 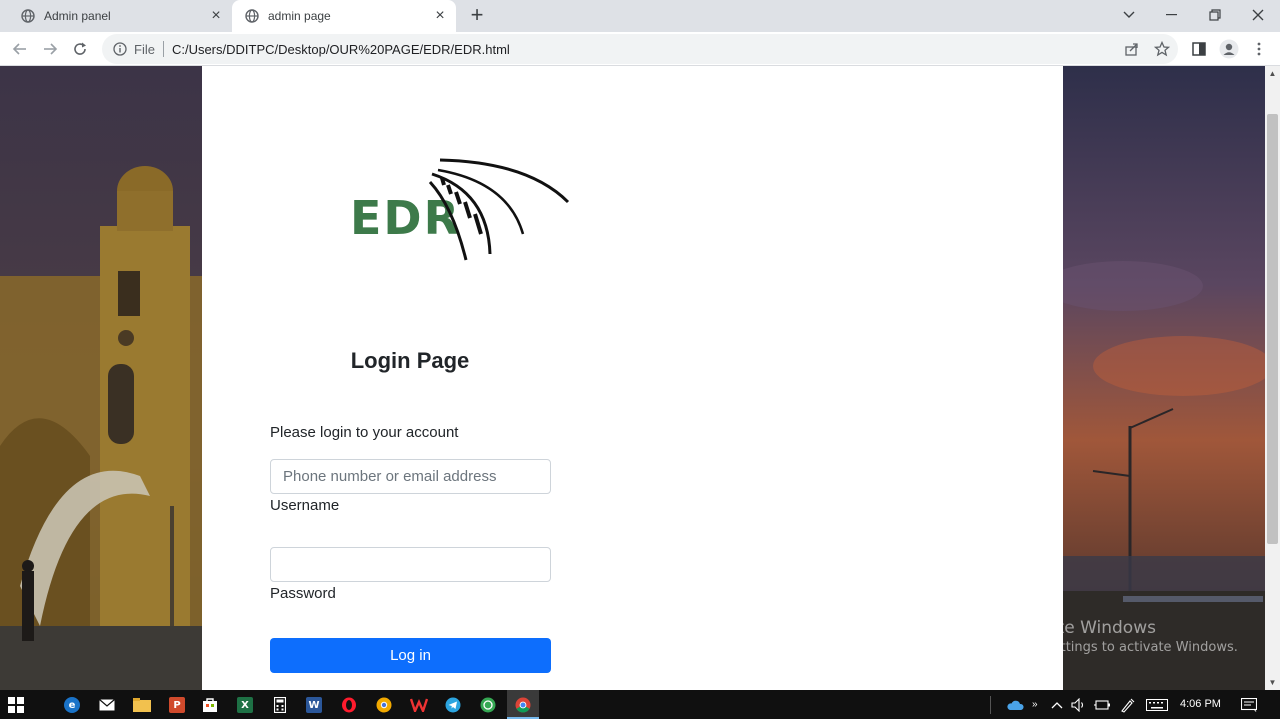 I want to click on volume-icon, so click(x=1079, y=705).